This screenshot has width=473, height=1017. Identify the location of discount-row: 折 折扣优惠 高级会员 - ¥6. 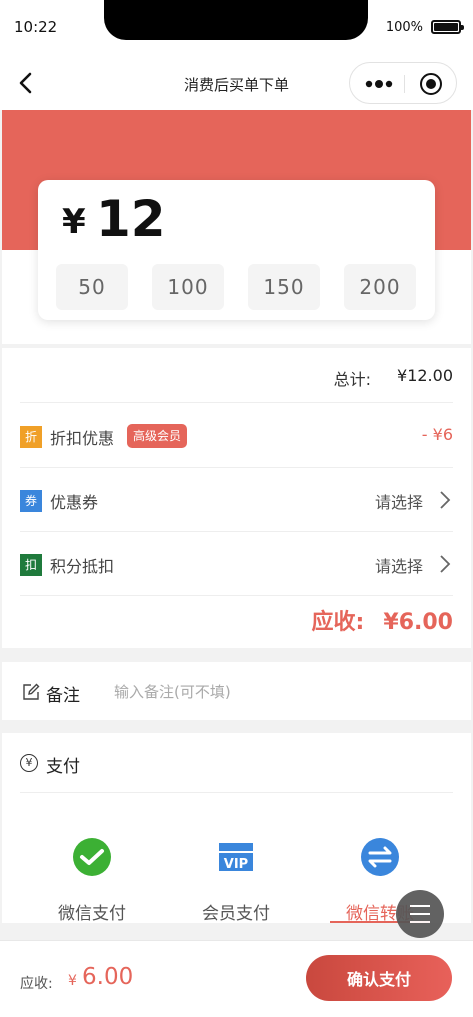
(236, 436).